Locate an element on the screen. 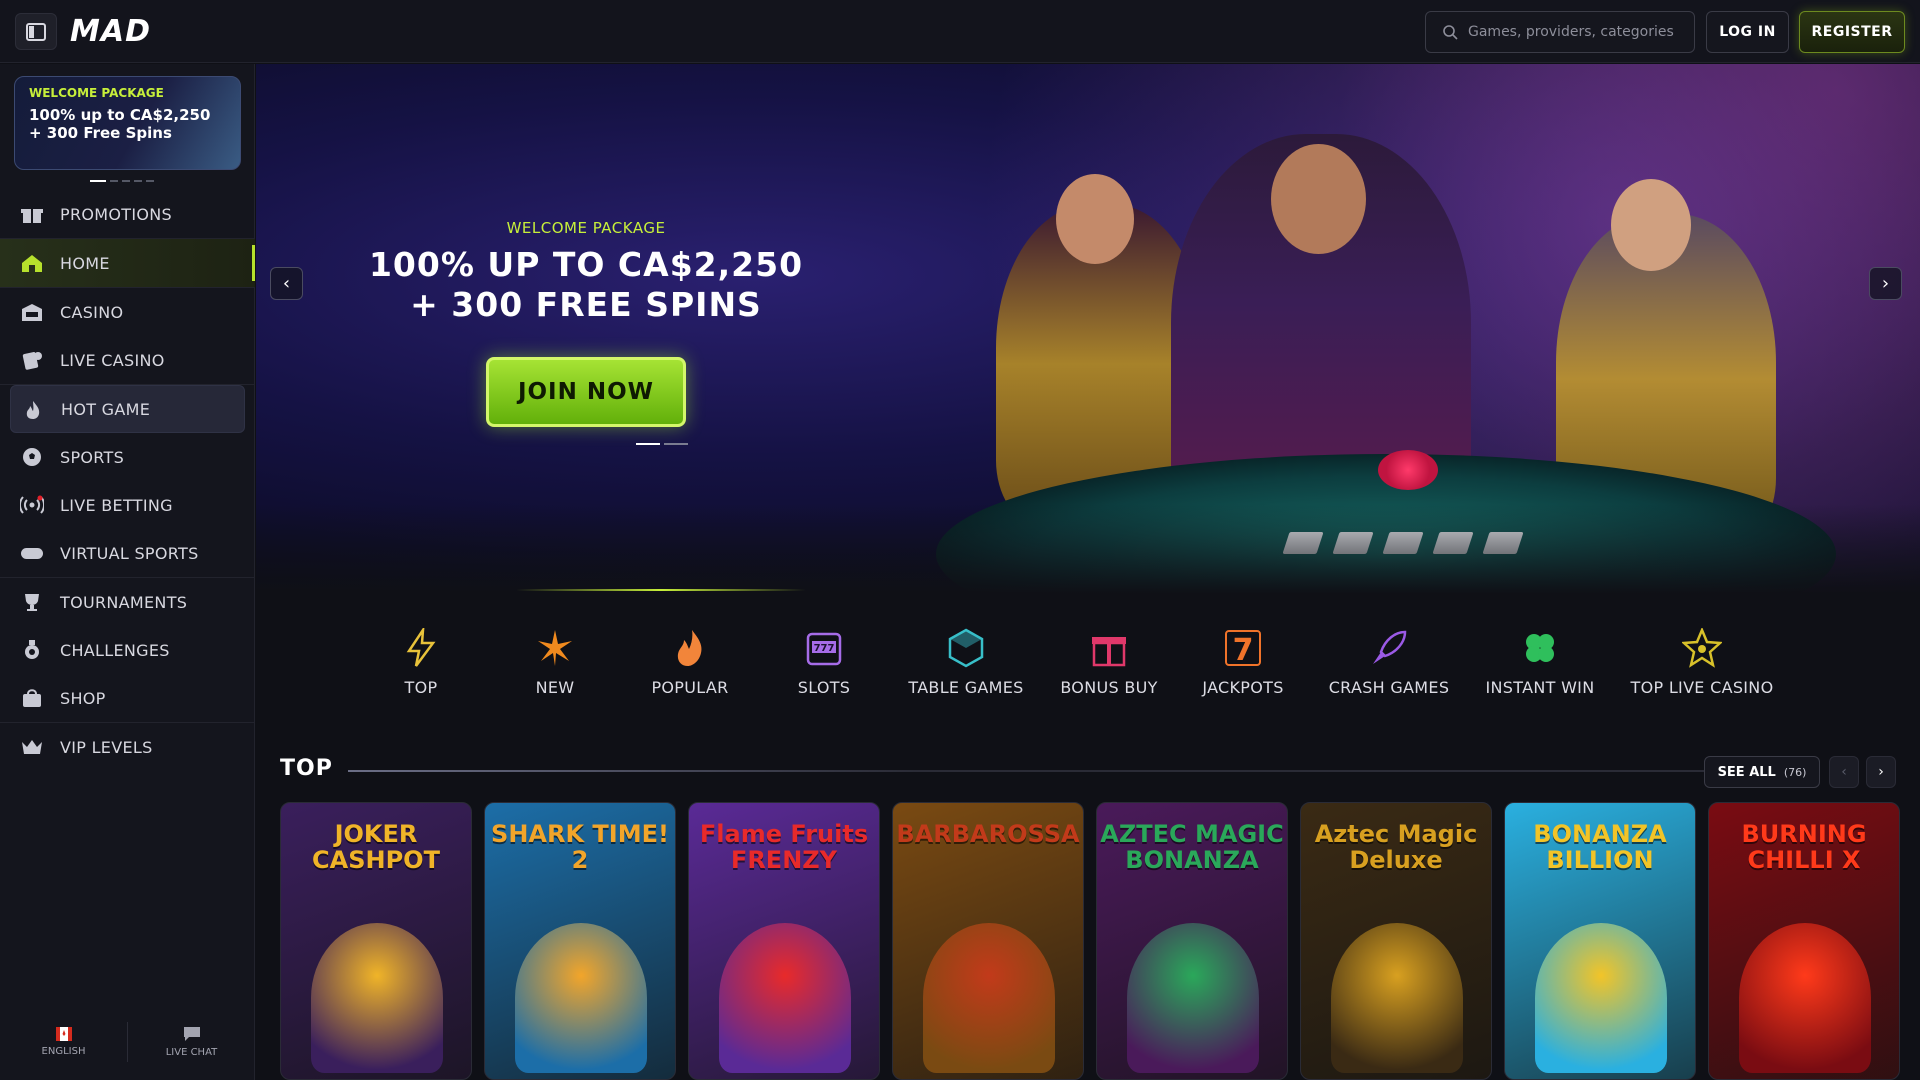  sidebar-item-live-casino: LIVE CASINO is located at coordinates (127, 360).